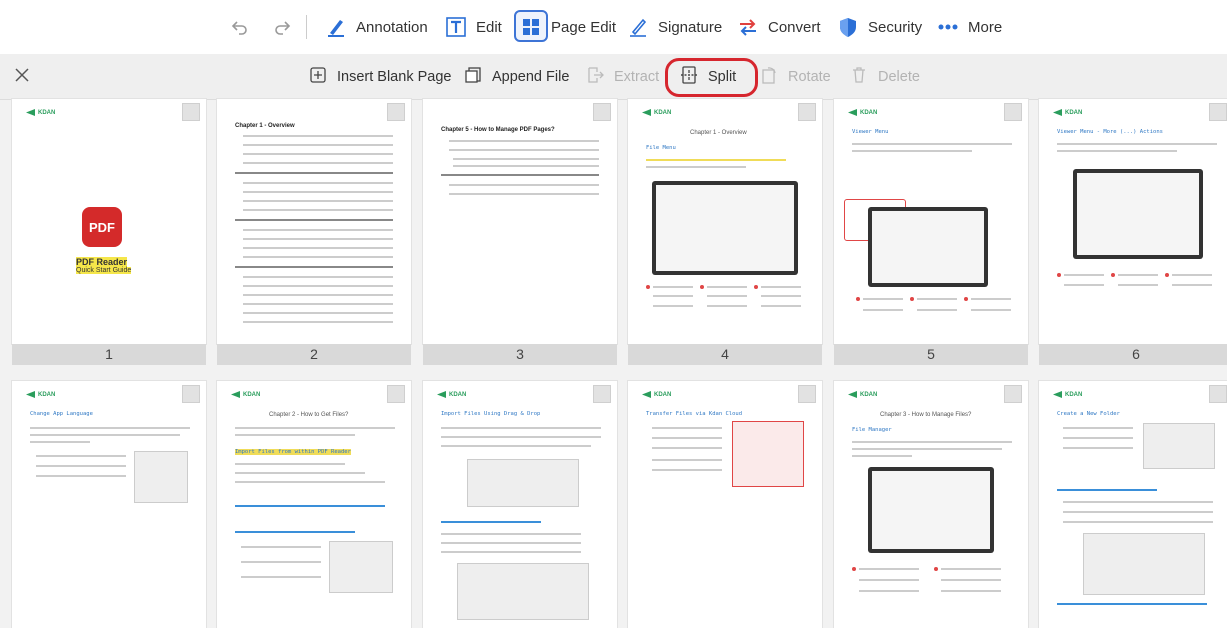  I want to click on page-thumbnail: Chapter 1 - Overview, so click(314, 221).